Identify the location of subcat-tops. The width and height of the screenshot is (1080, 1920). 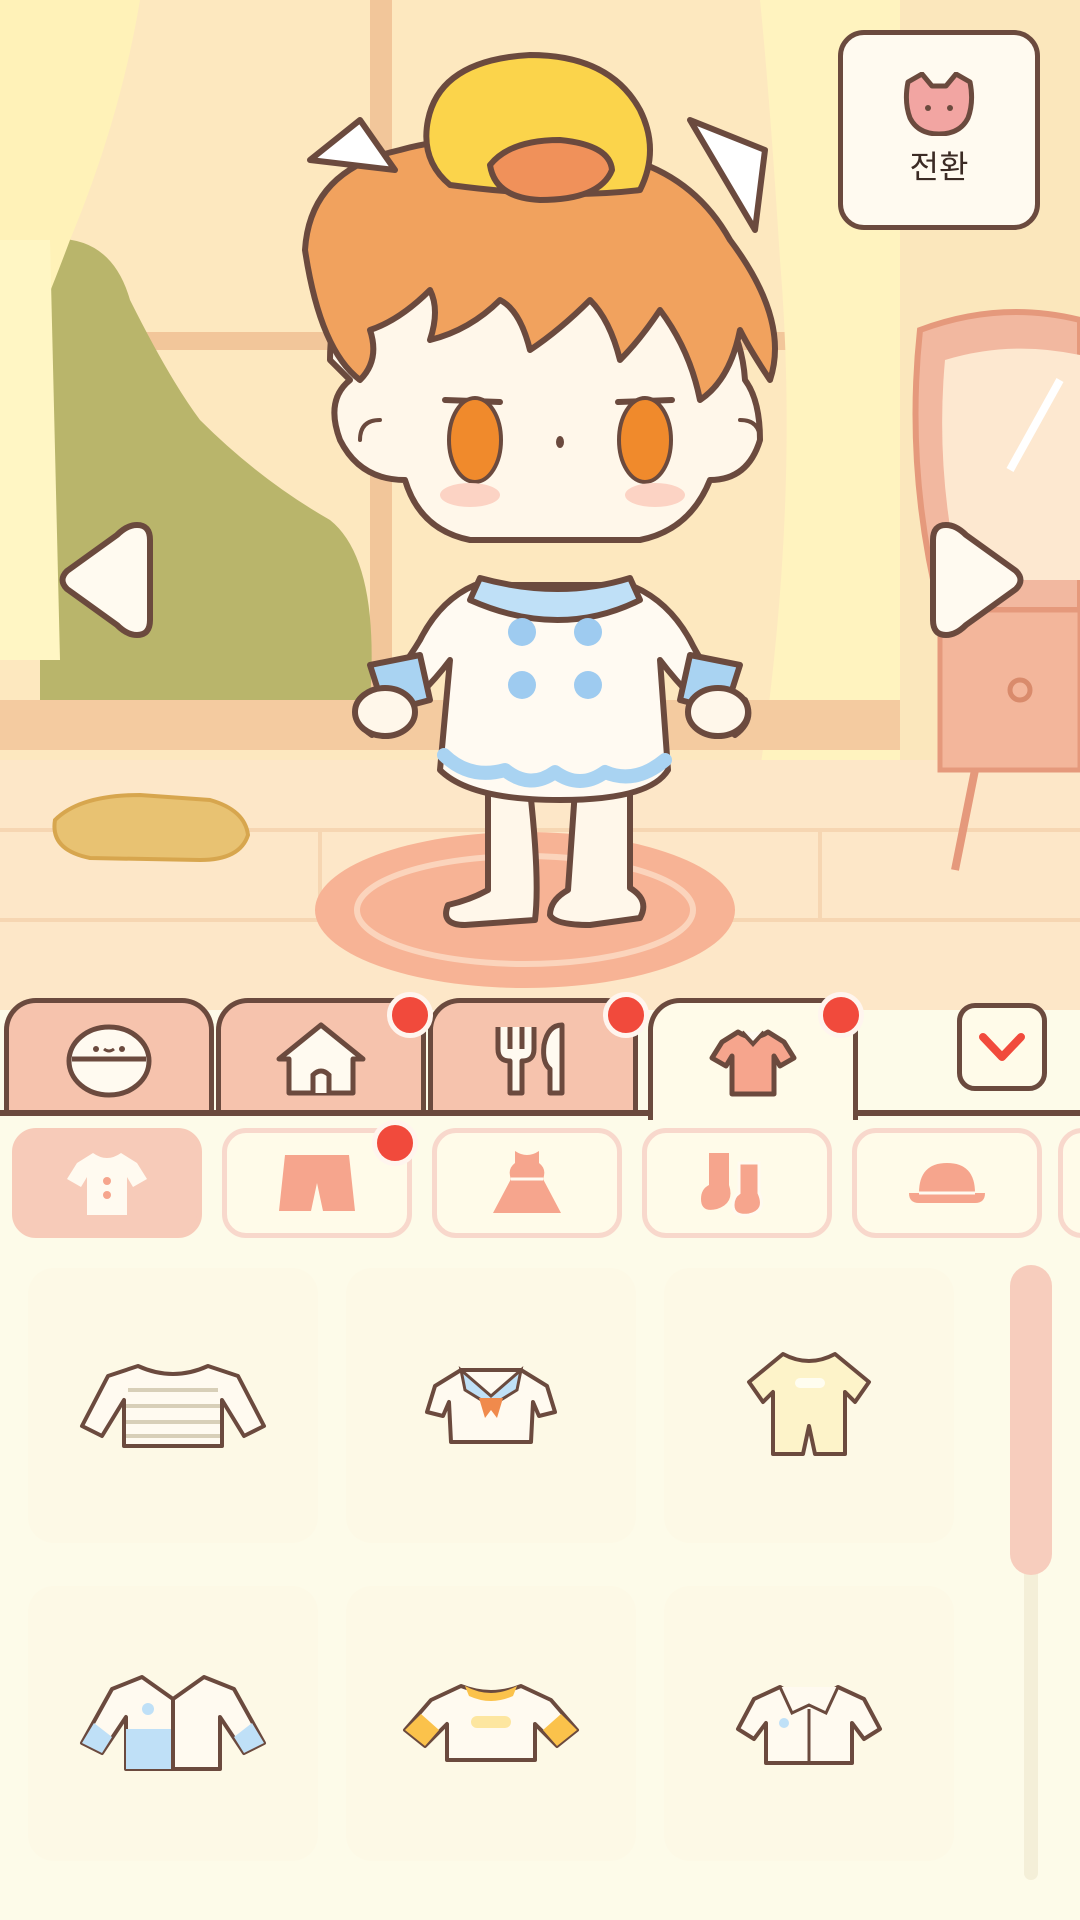
(107, 1183).